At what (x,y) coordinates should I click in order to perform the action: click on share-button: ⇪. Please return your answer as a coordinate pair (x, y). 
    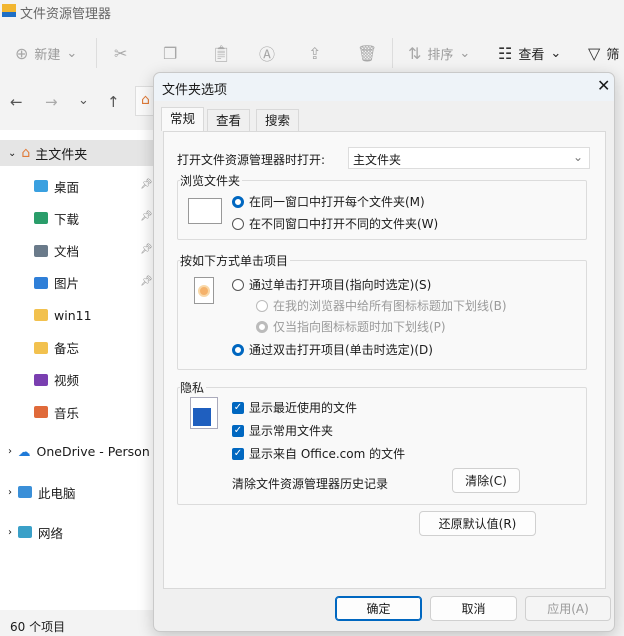
    Looking at the image, I should click on (314, 53).